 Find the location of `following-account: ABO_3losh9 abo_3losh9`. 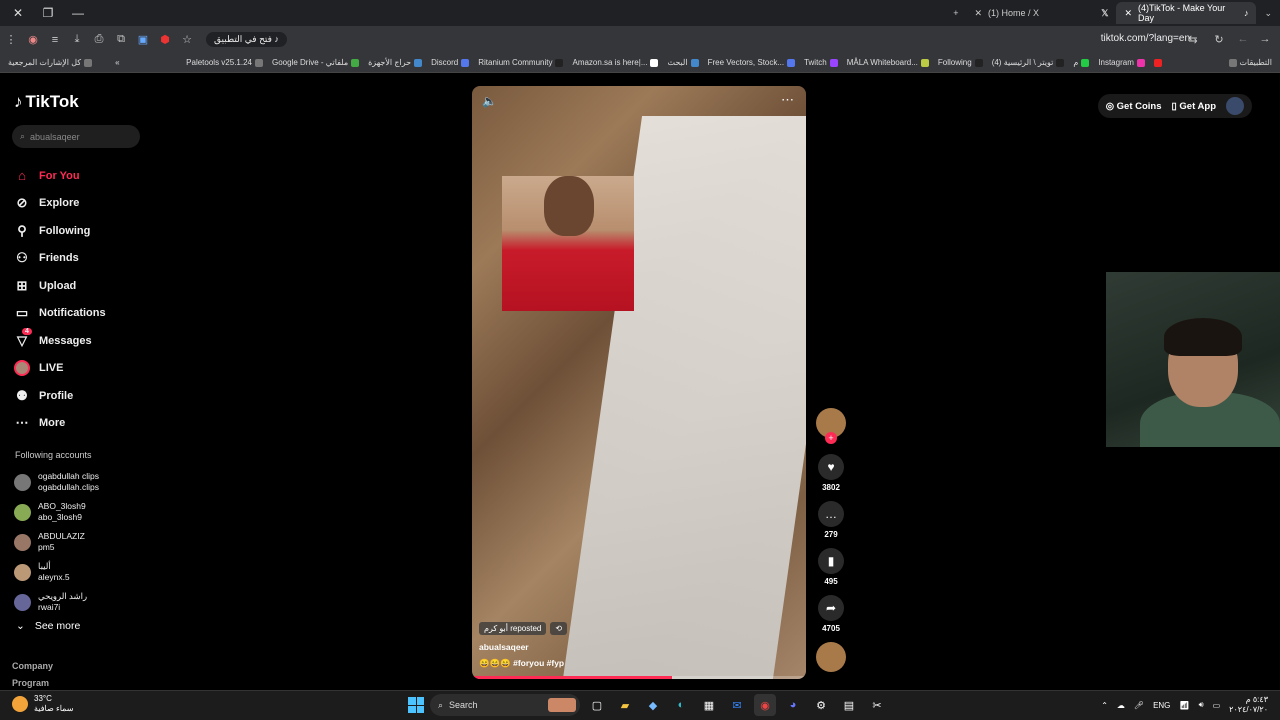

following-account: ABO_3losh9 abo_3losh9 is located at coordinates (56, 512).